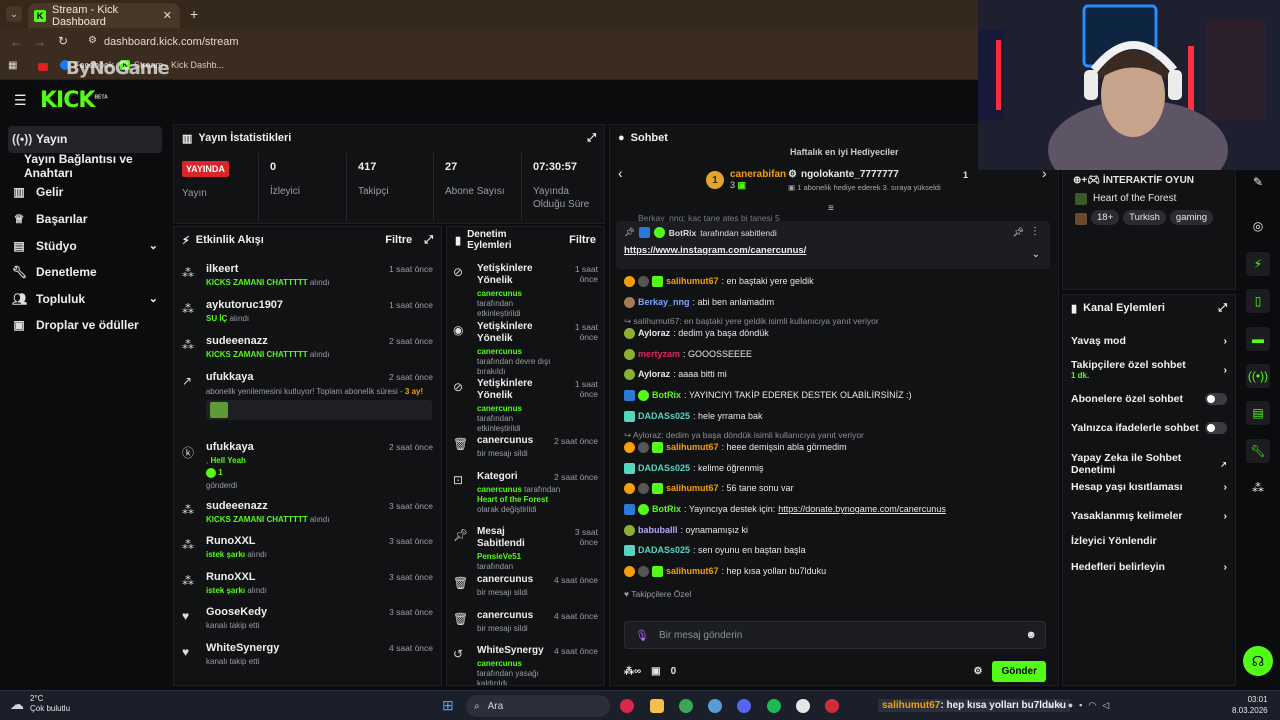 The width and height of the screenshot is (1280, 720). Describe the element at coordinates (1149, 567) in the screenshot. I see `action-set-goals: Hedefleri belirleyin ›` at that location.